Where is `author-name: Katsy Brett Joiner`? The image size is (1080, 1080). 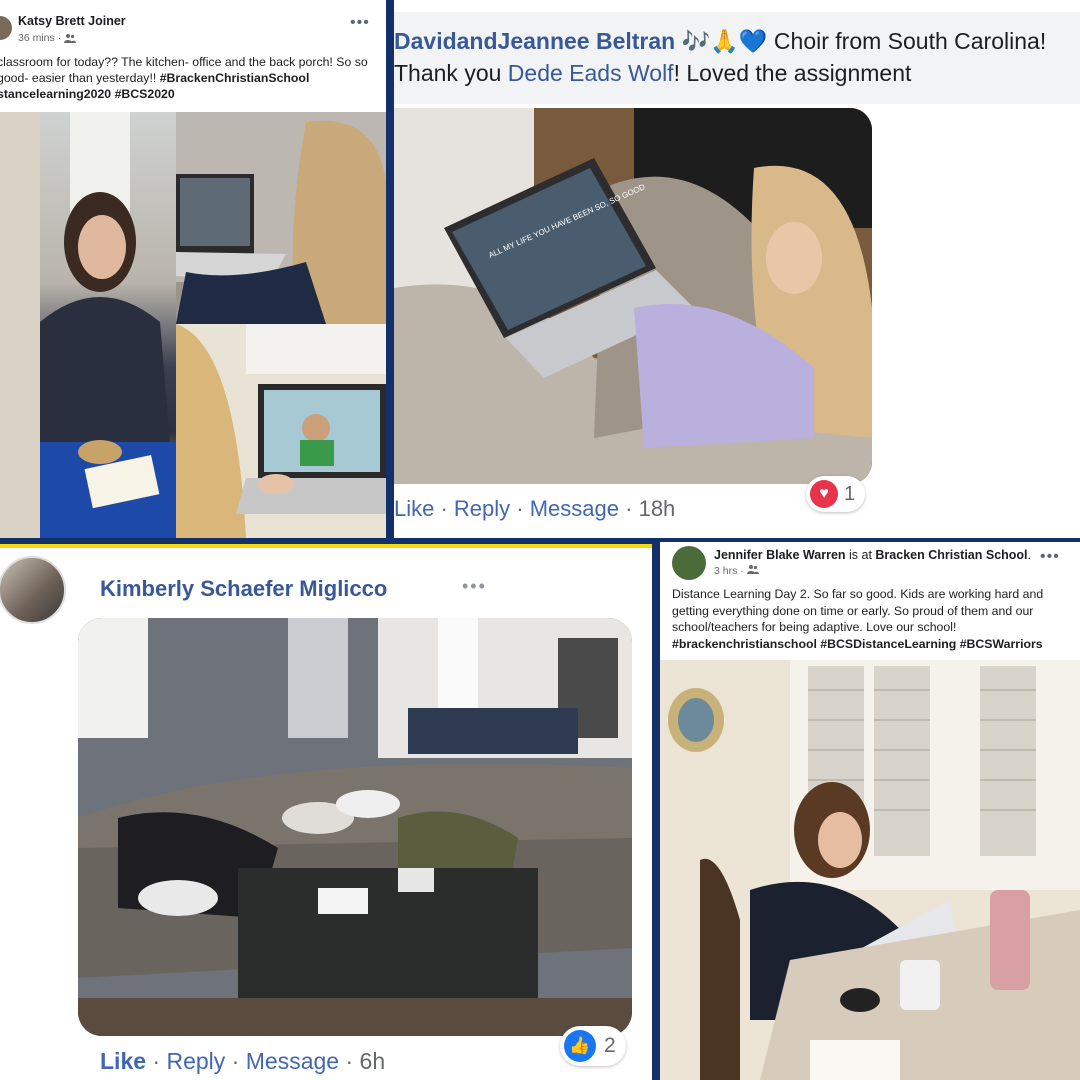
author-name: Katsy Brett Joiner is located at coordinates (72, 21).